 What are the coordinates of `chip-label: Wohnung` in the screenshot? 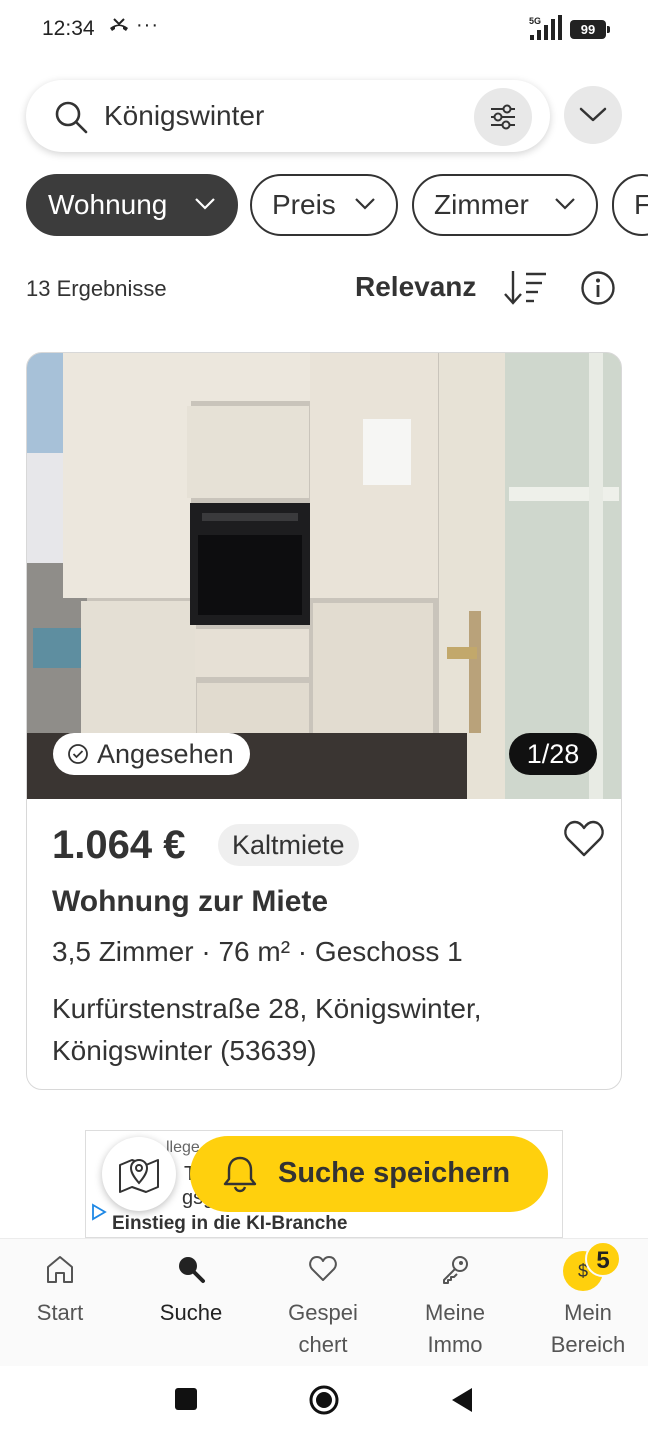 It's located at (108, 204).